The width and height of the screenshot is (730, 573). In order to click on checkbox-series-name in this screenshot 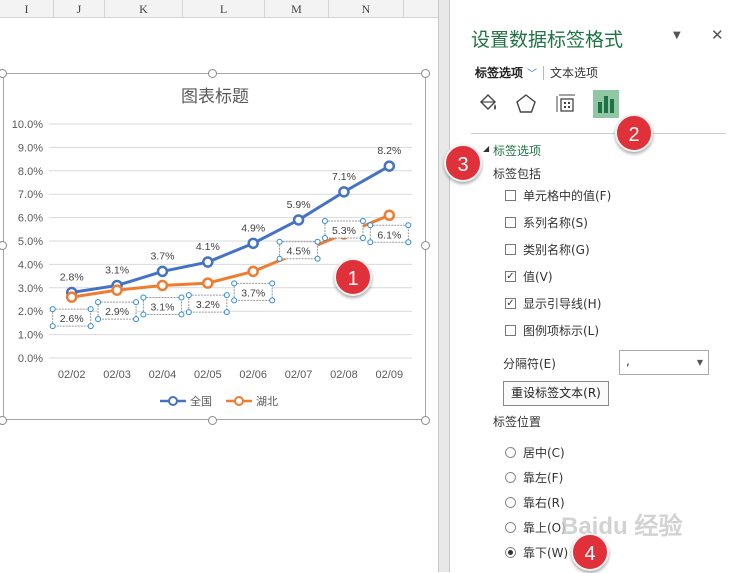, I will do `click(510, 222)`.